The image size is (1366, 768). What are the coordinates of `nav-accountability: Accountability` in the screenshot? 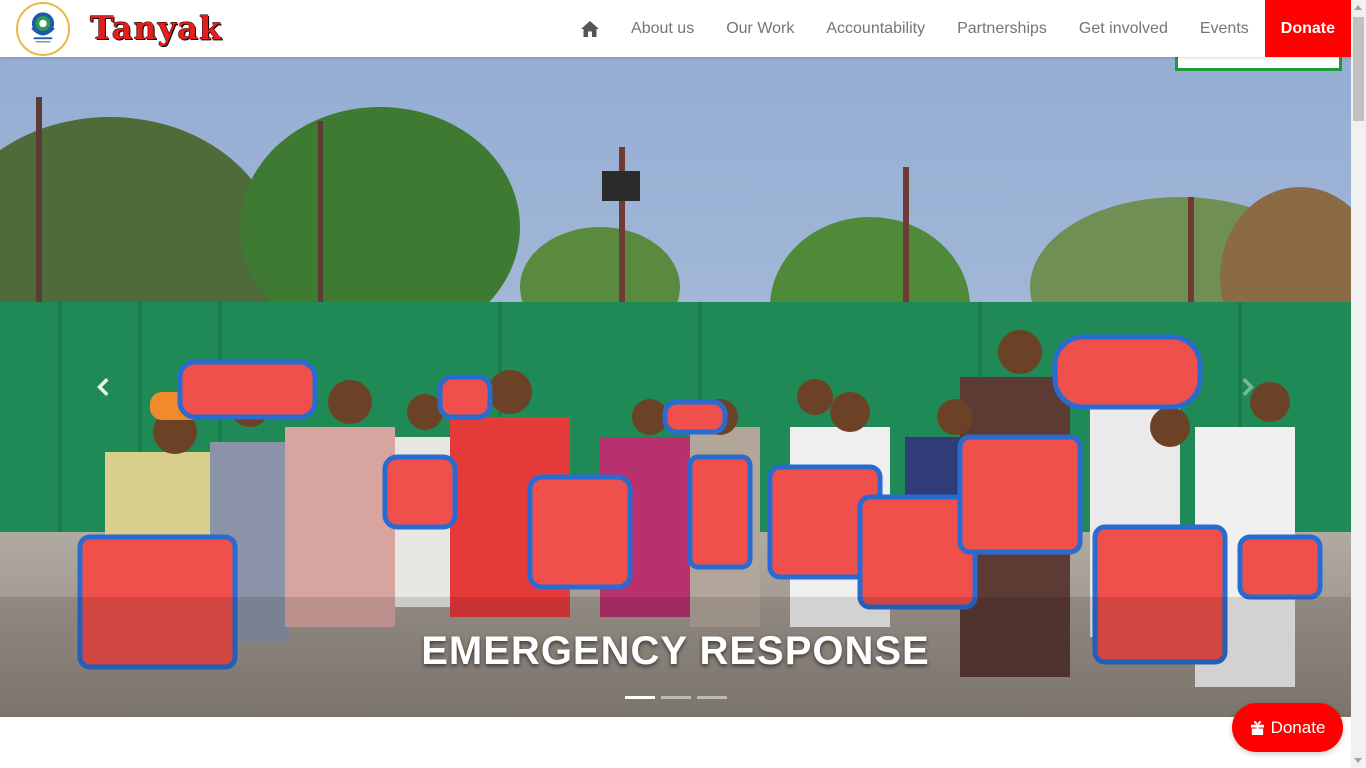 It's located at (875, 28).